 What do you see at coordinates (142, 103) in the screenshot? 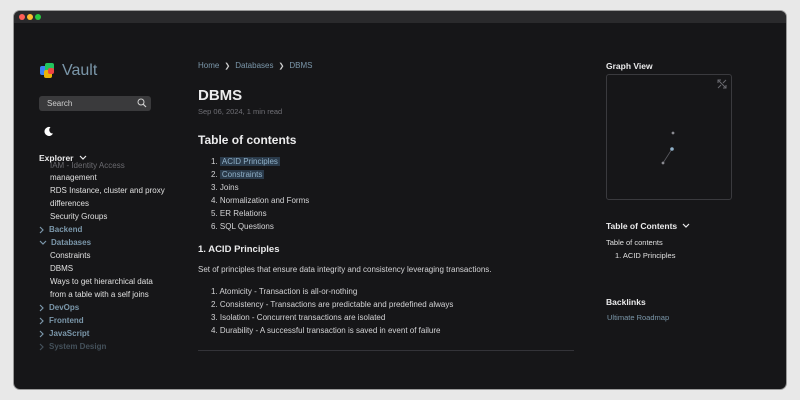
I see `search-icon` at bounding box center [142, 103].